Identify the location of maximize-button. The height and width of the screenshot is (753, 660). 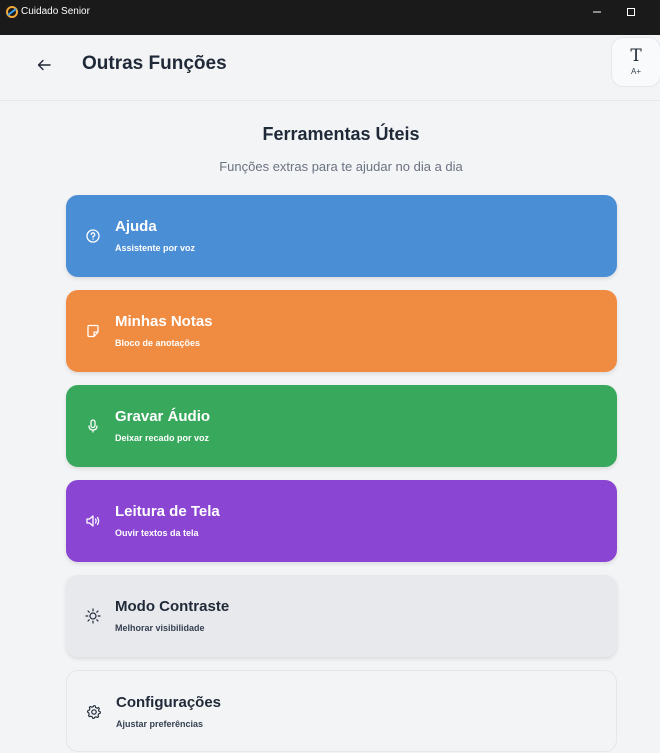
(631, 12).